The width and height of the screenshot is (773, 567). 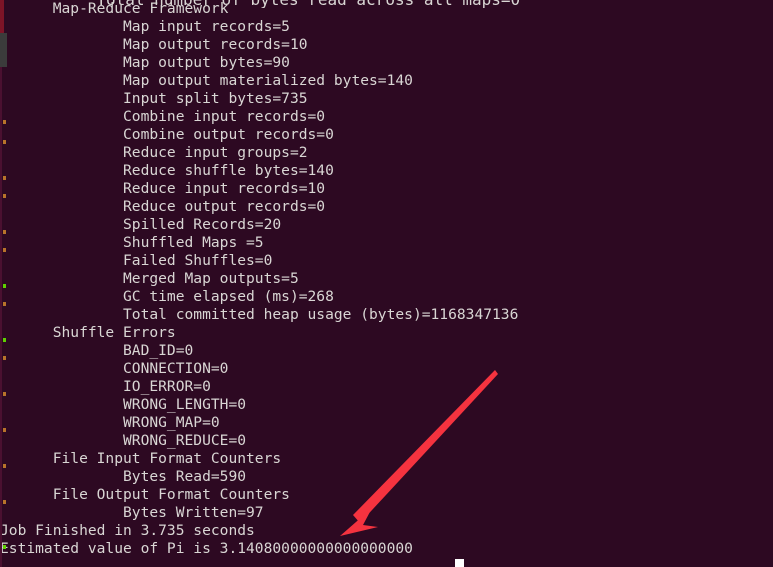 I want to click on terminal-line: GC time elapsed (ms)=268, so click(x=167, y=296).